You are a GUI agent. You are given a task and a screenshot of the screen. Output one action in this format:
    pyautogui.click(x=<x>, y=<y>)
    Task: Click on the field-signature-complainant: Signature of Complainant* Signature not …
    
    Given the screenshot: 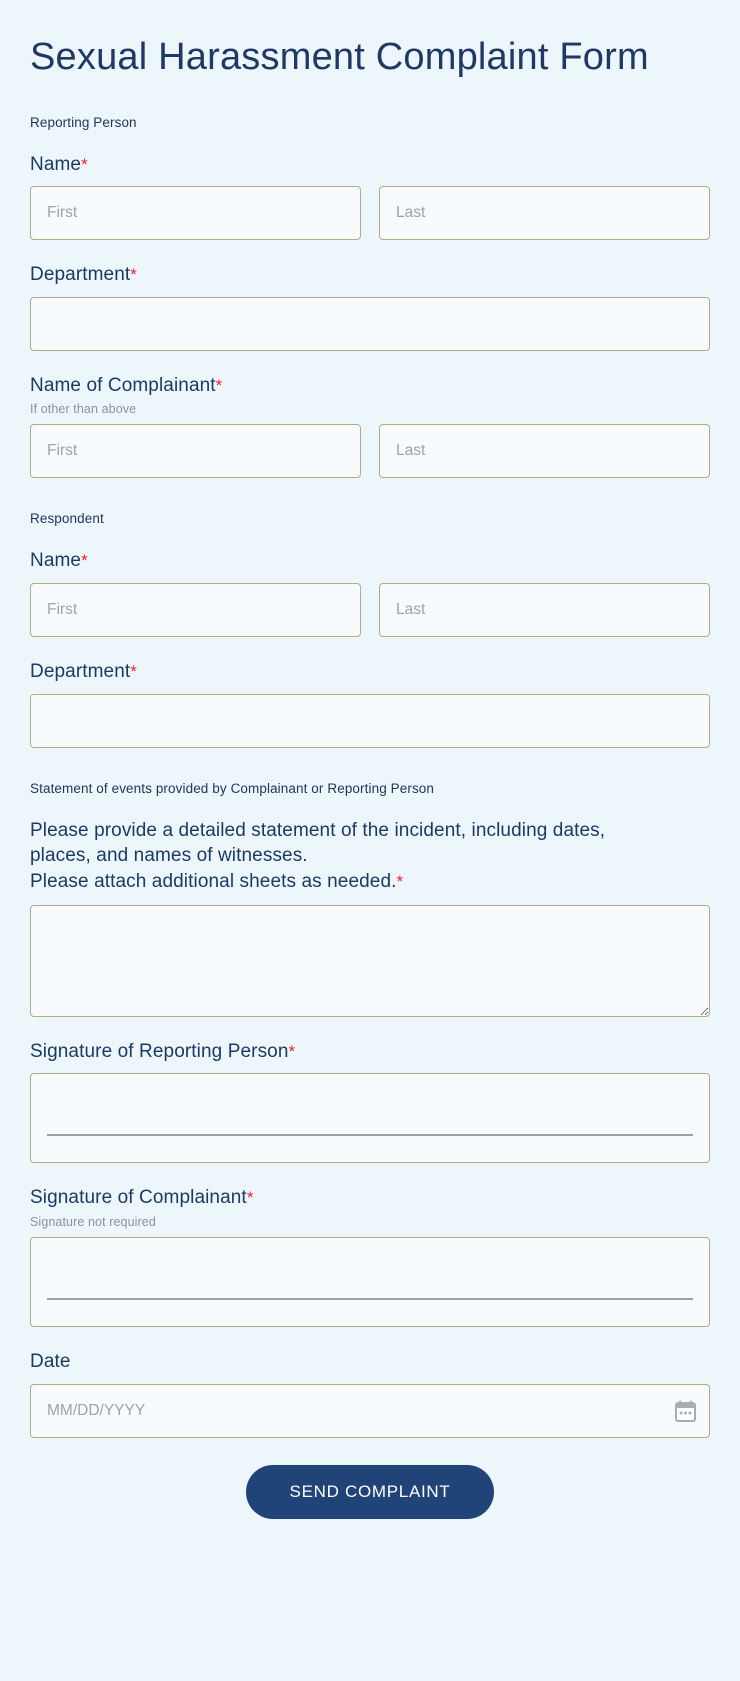 What is the action you would take?
    pyautogui.click(x=370, y=1256)
    